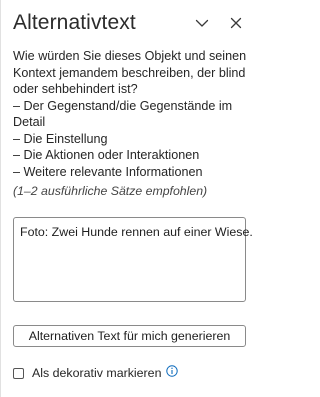 The width and height of the screenshot is (320, 397). What do you see at coordinates (60, 138) in the screenshot?
I see `instructions-line: – Die Einstellung` at bounding box center [60, 138].